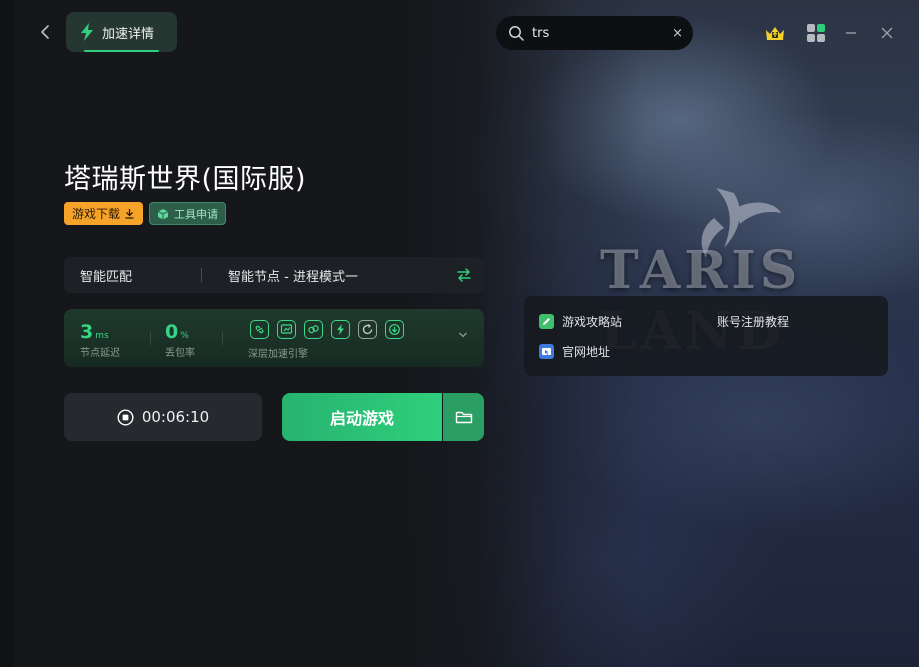 The height and width of the screenshot is (667, 919). What do you see at coordinates (340, 329) in the screenshot?
I see `boost-engine-icon` at bounding box center [340, 329].